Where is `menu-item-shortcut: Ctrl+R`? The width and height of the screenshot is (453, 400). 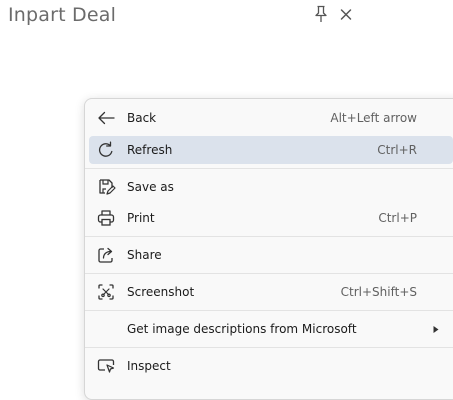
menu-item-shortcut: Ctrl+R is located at coordinates (397, 150).